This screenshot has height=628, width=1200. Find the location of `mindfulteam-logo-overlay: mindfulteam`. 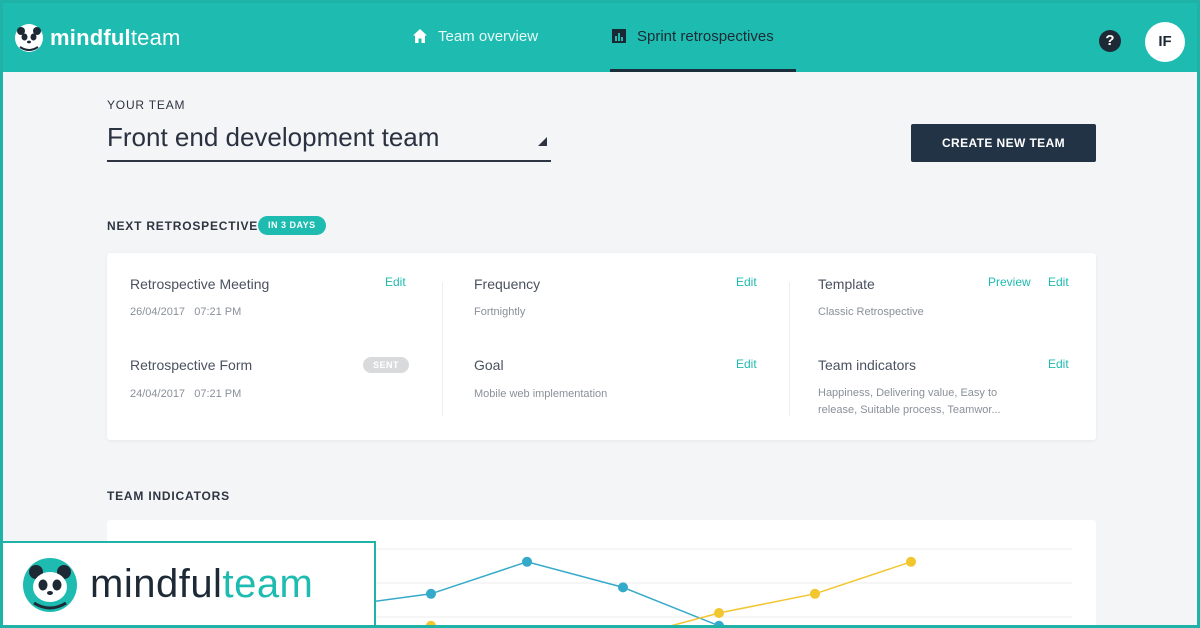

mindfulteam-logo-overlay: mindfulteam is located at coordinates (188, 584).